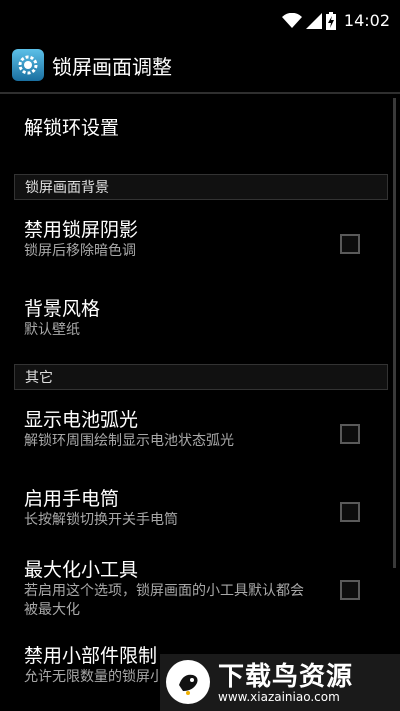  Describe the element at coordinates (350, 434) in the screenshot. I see `show-battery-arc-checkbox` at that location.